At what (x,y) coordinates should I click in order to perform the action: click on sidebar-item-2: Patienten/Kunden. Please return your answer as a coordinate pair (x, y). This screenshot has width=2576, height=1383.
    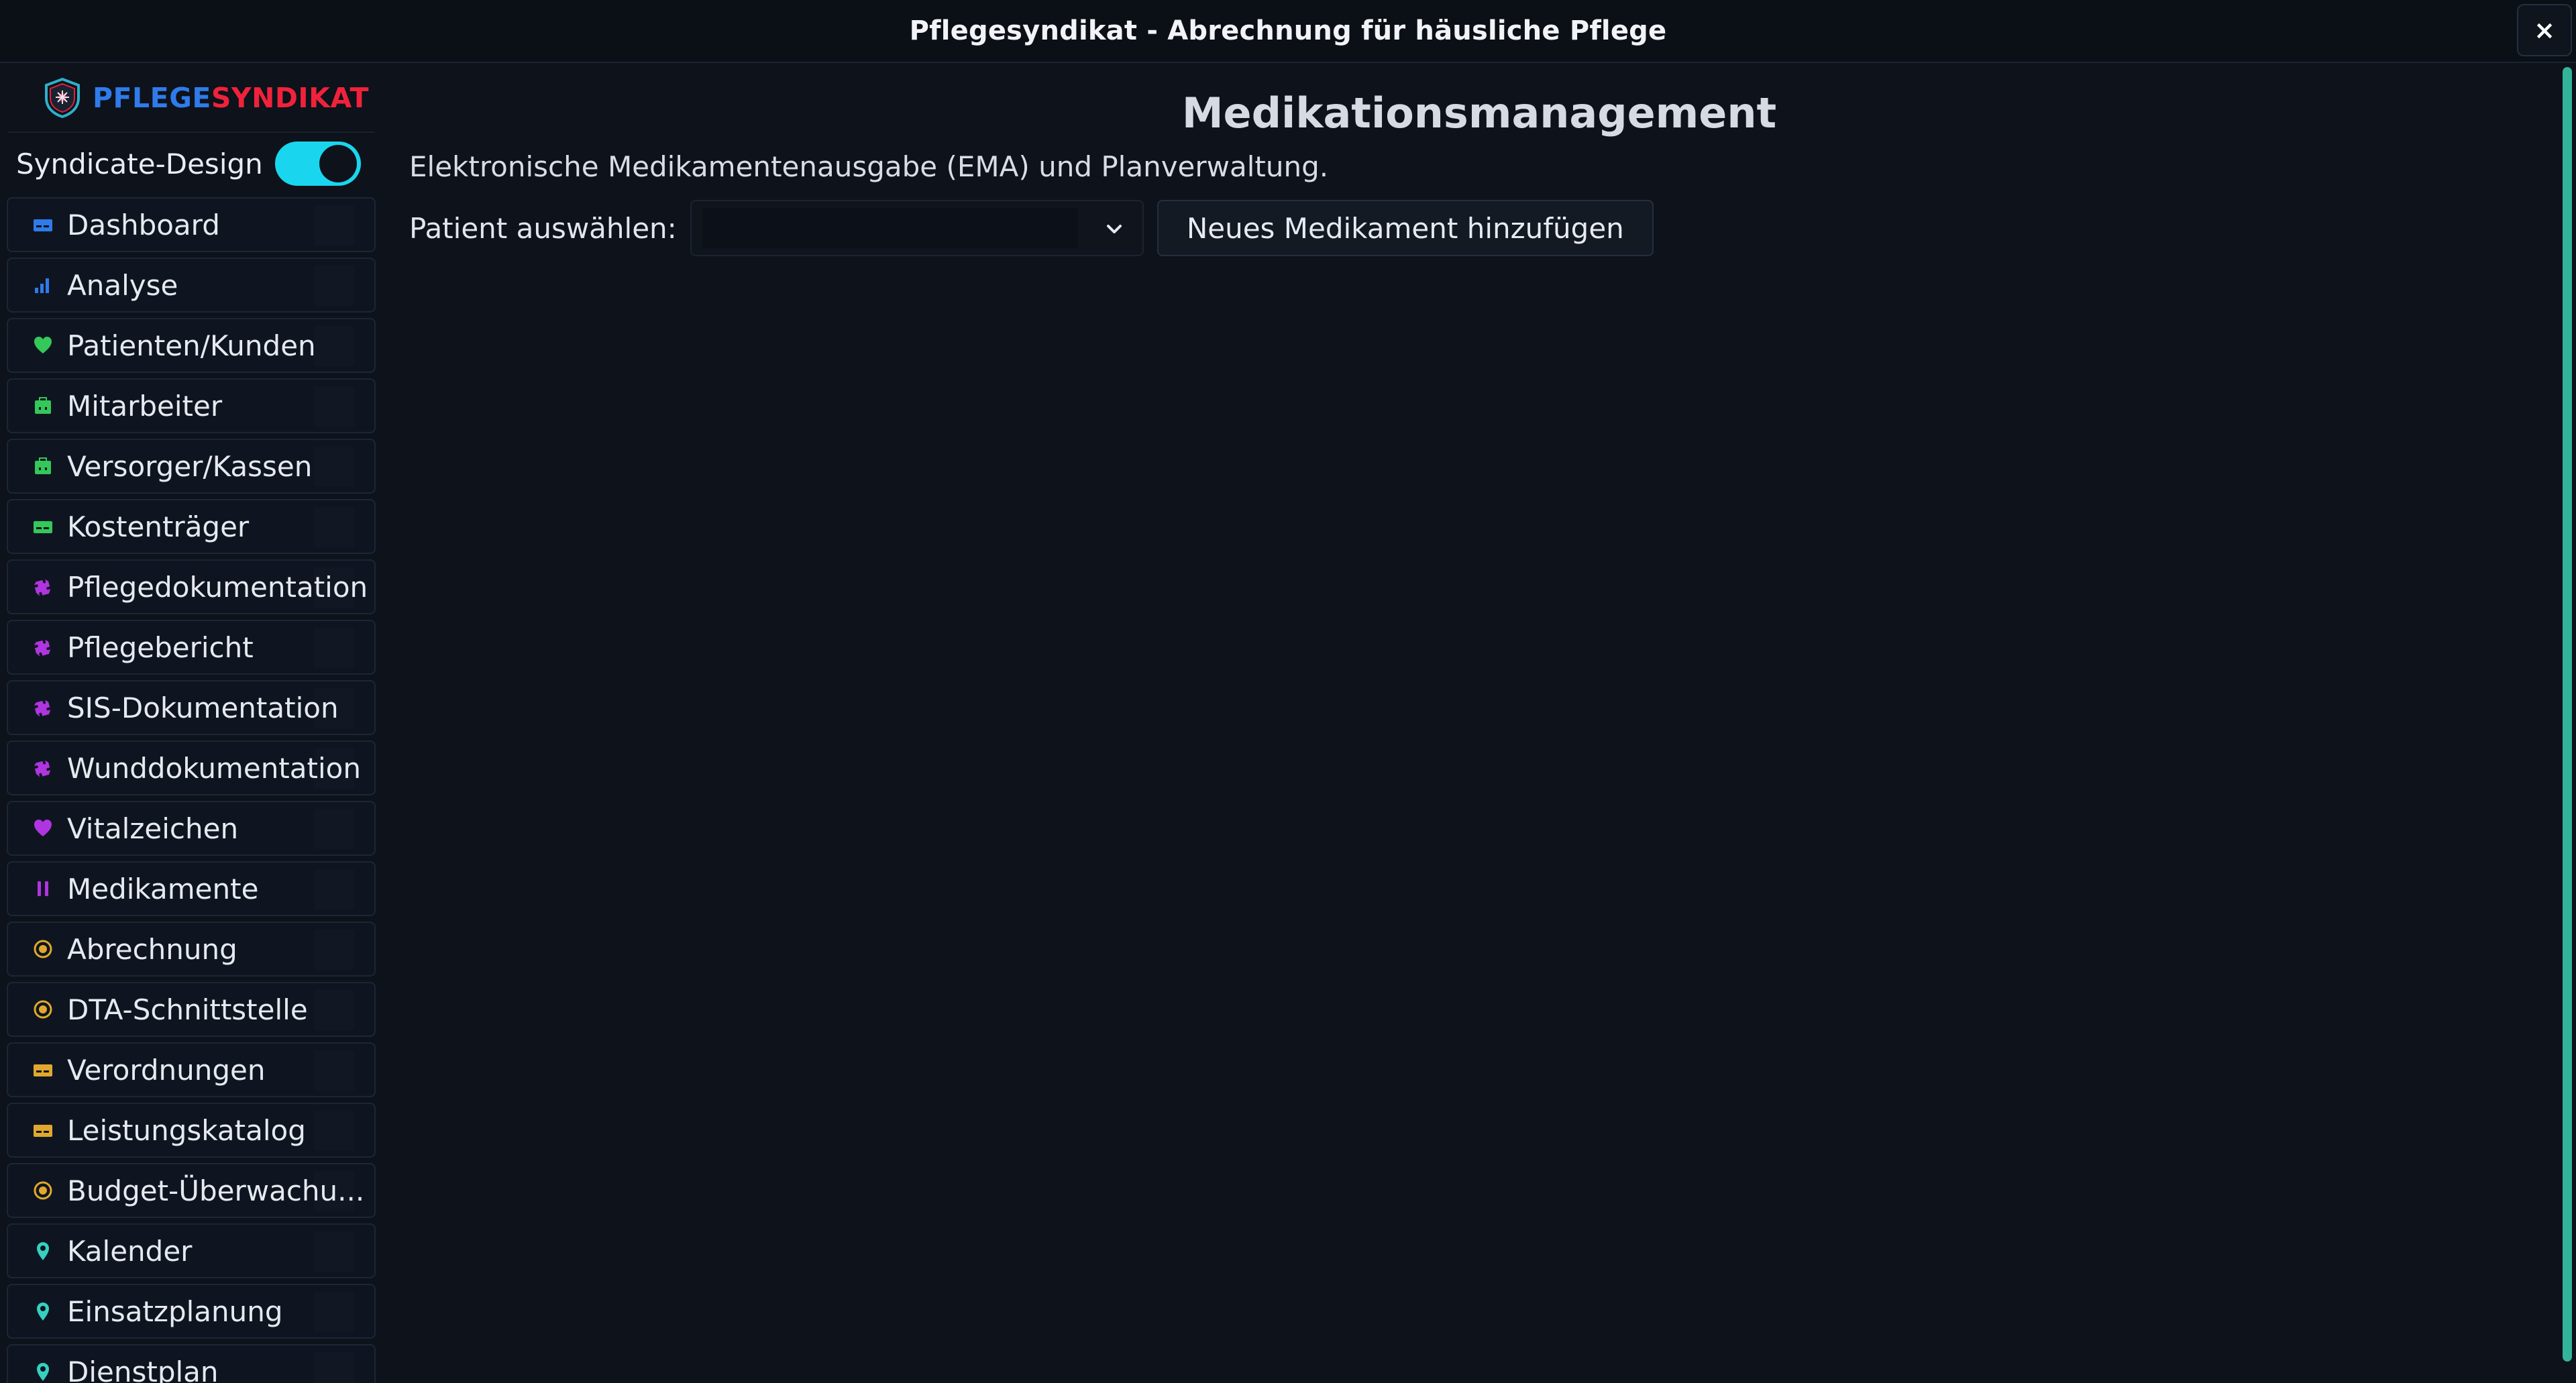
    Looking at the image, I should click on (191, 345).